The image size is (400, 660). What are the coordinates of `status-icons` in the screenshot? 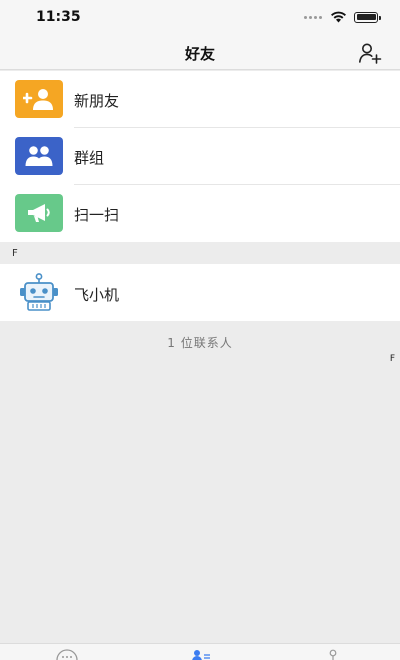 It's located at (342, 17).